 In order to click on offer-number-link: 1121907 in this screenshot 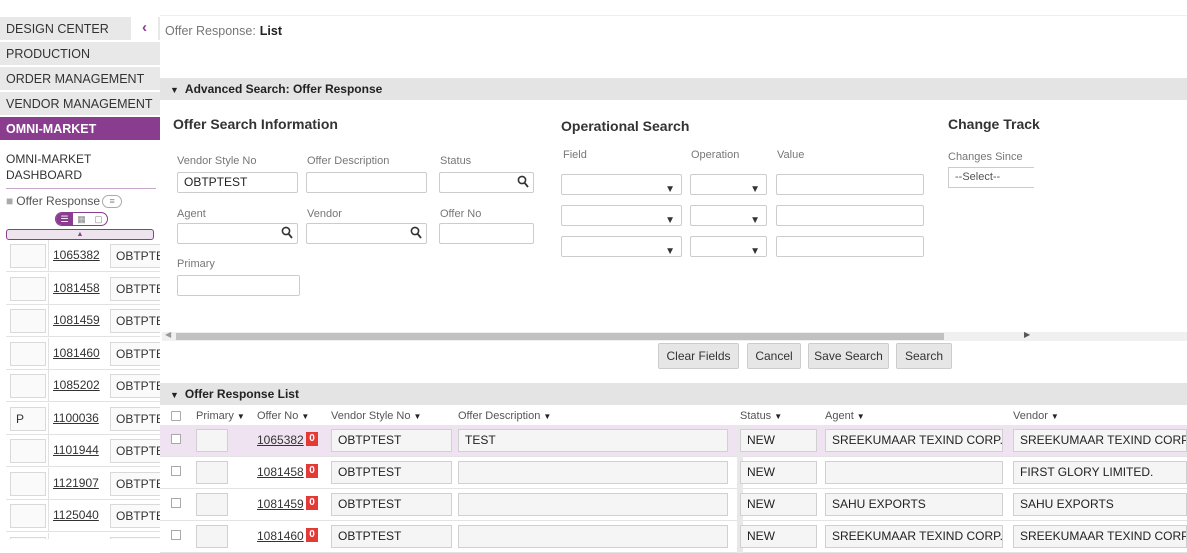, I will do `click(76, 483)`.